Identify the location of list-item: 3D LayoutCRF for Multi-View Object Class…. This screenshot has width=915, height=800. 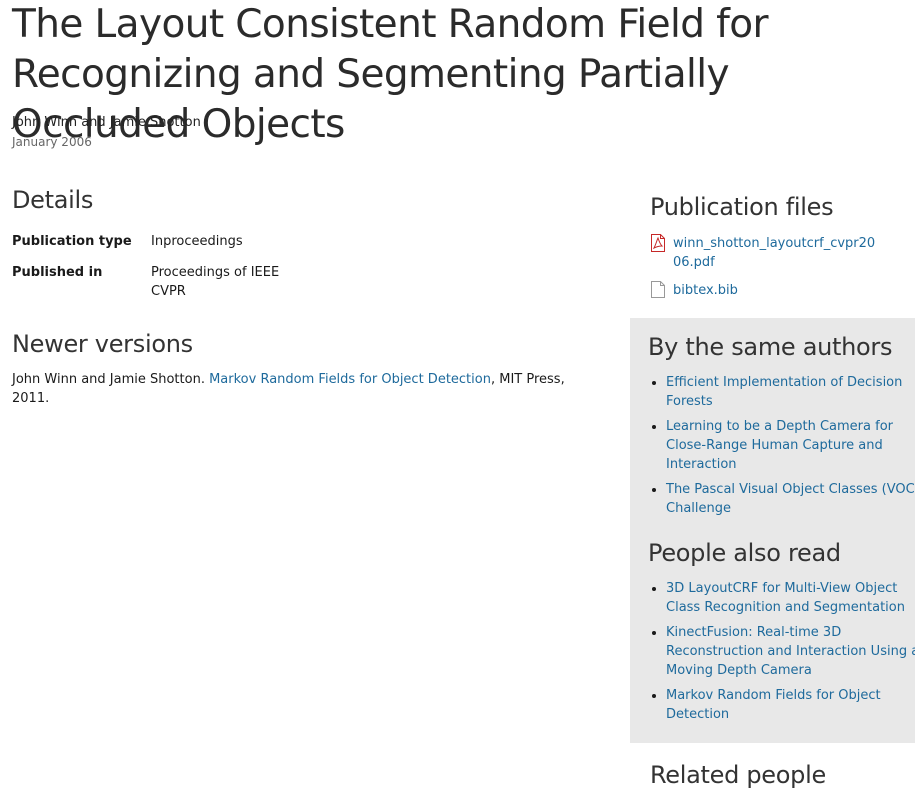
(790, 598).